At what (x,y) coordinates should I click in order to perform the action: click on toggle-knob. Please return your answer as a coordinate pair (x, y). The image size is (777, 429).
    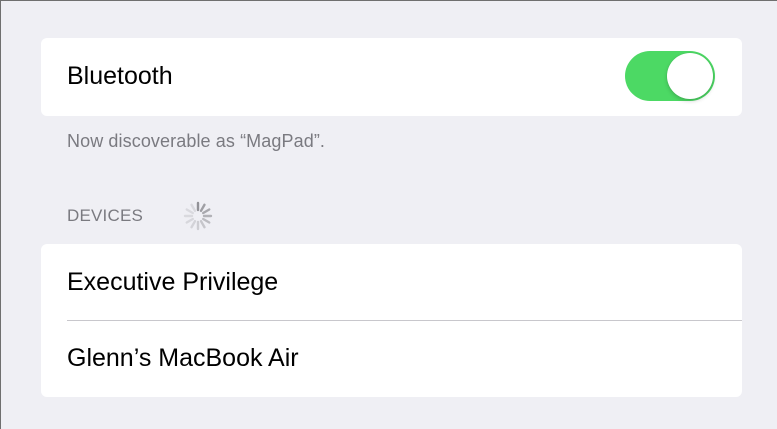
    Looking at the image, I should click on (690, 76).